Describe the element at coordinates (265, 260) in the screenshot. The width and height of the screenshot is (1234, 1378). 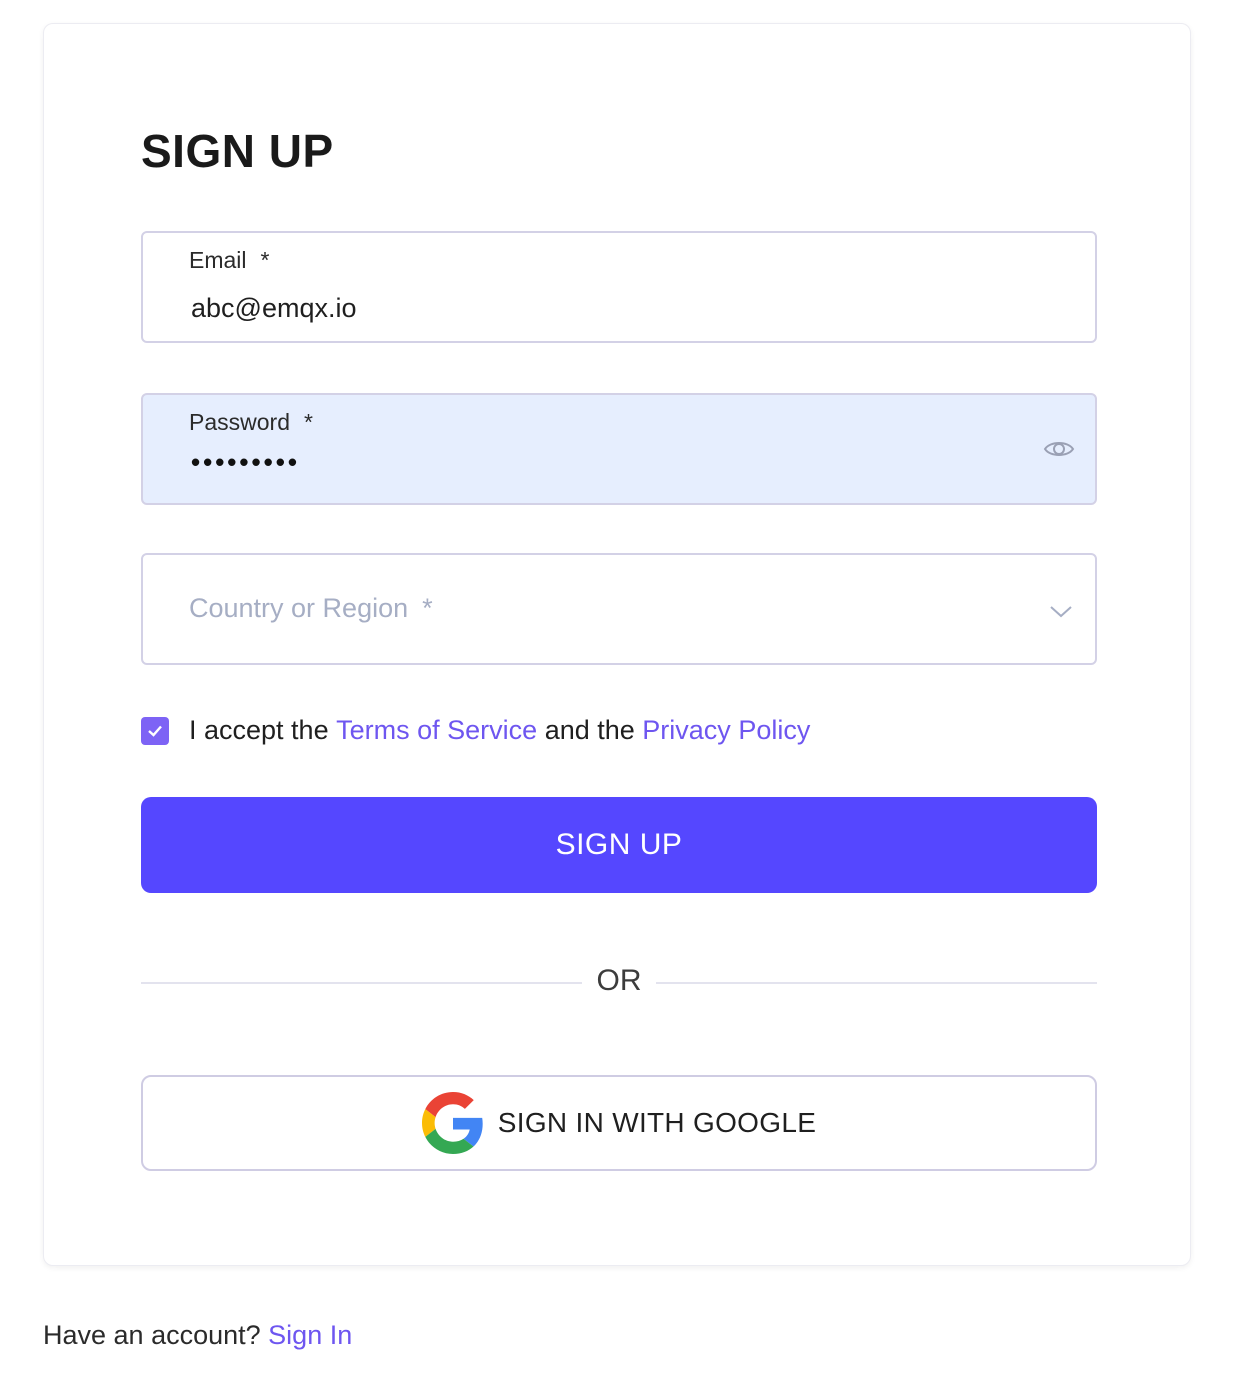
I see `email-required-mark: *` at that location.